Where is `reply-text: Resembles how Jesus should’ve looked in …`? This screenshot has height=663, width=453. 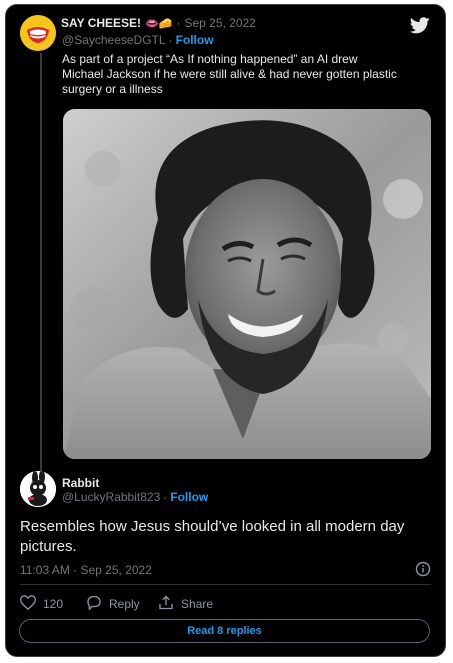
reply-text: Resembles how Jesus should’ve looked in … is located at coordinates (212, 536).